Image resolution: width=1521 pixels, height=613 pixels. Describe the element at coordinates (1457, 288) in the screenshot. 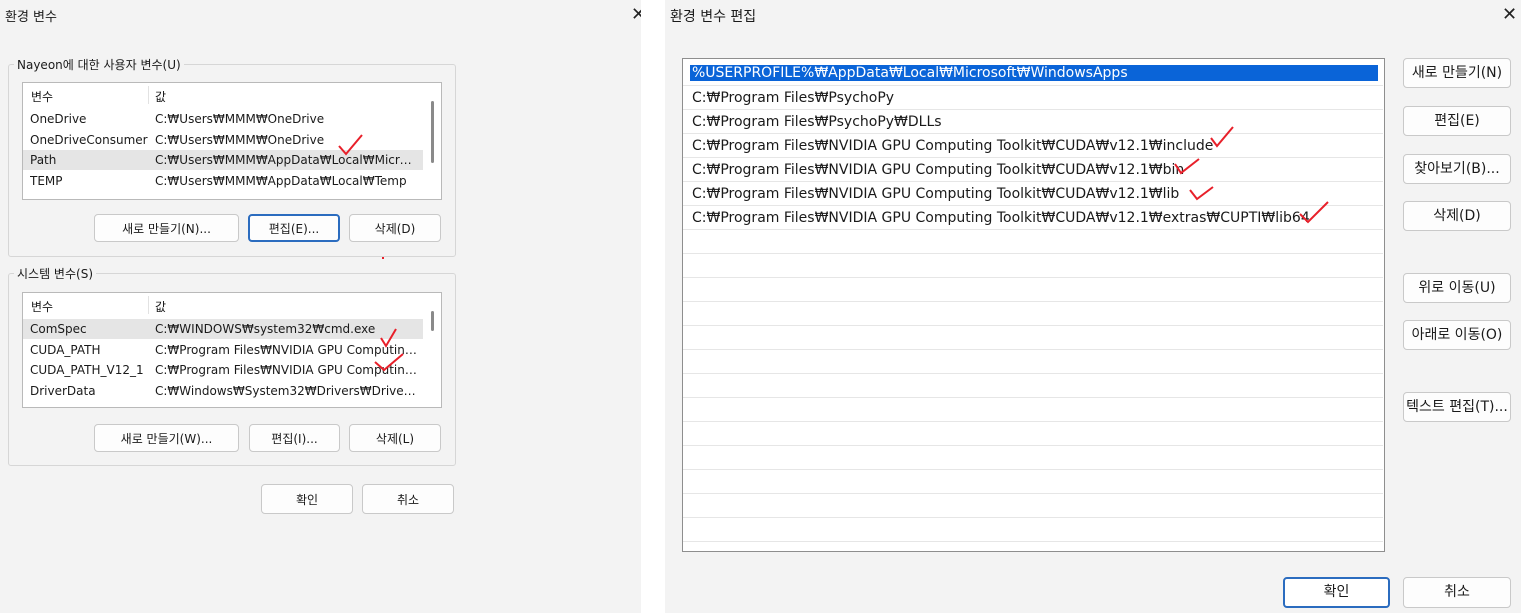

I see `move-up-button: 위로 이동(U)` at that location.